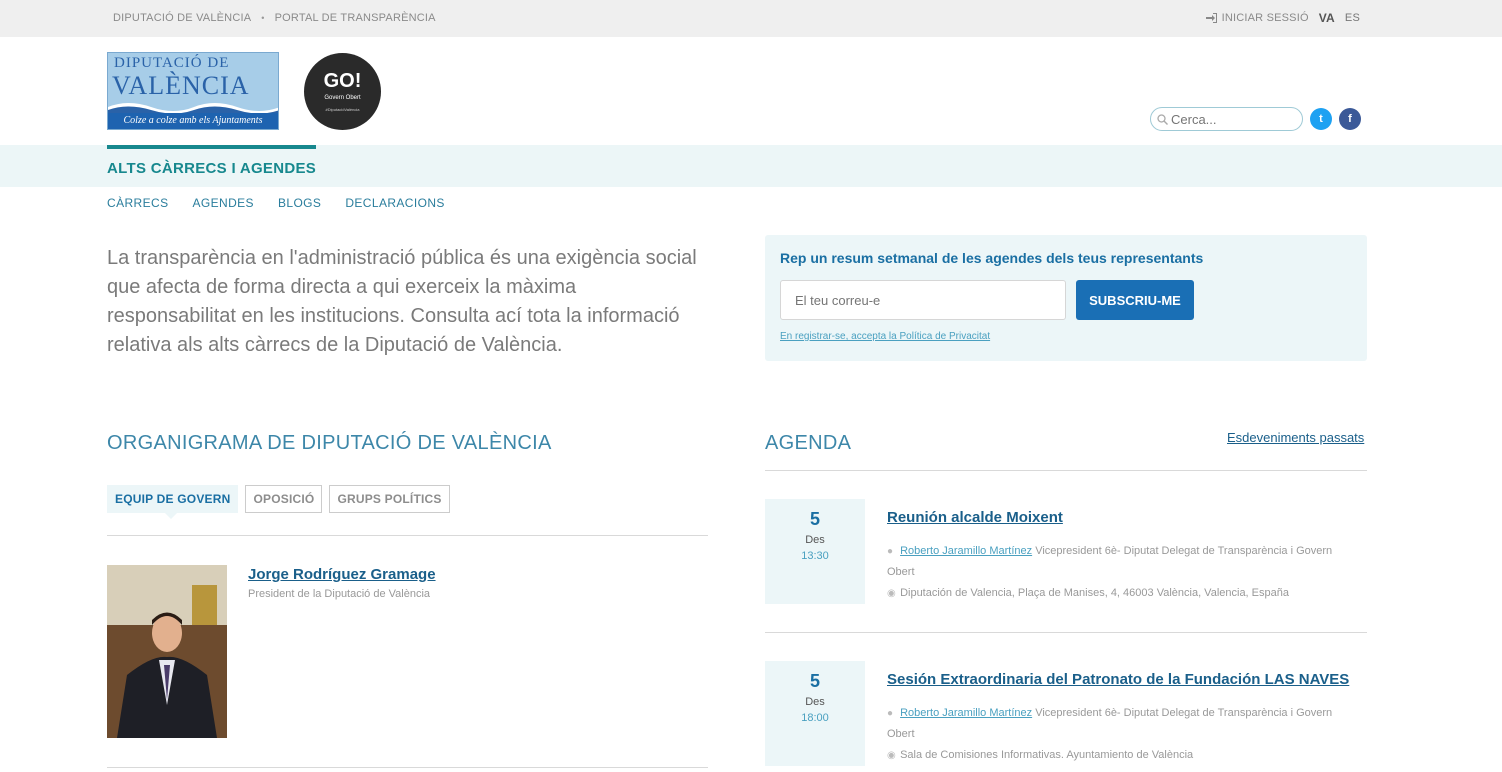 The image size is (1502, 772). What do you see at coordinates (222, 203) in the screenshot?
I see `subnav-agendes: AGENDES` at bounding box center [222, 203].